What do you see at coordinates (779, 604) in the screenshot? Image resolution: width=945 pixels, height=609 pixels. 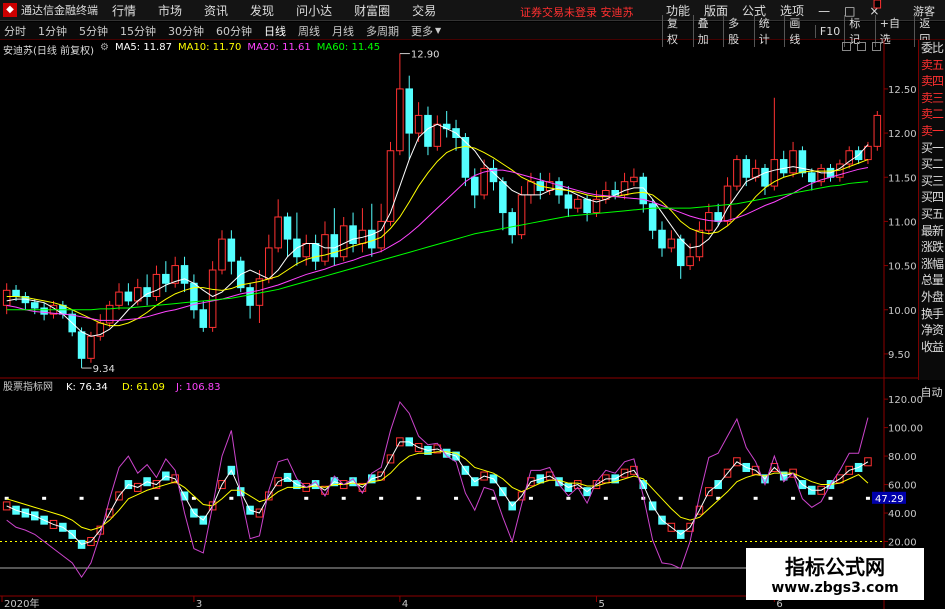 I see `x-tick-label: 6` at bounding box center [779, 604].